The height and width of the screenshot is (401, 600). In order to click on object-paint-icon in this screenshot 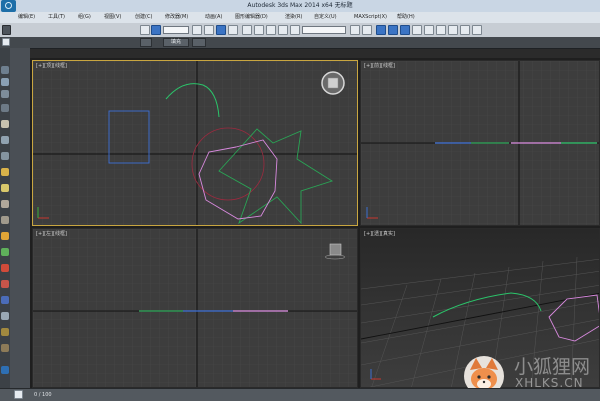, I will do `click(5, 82)`.